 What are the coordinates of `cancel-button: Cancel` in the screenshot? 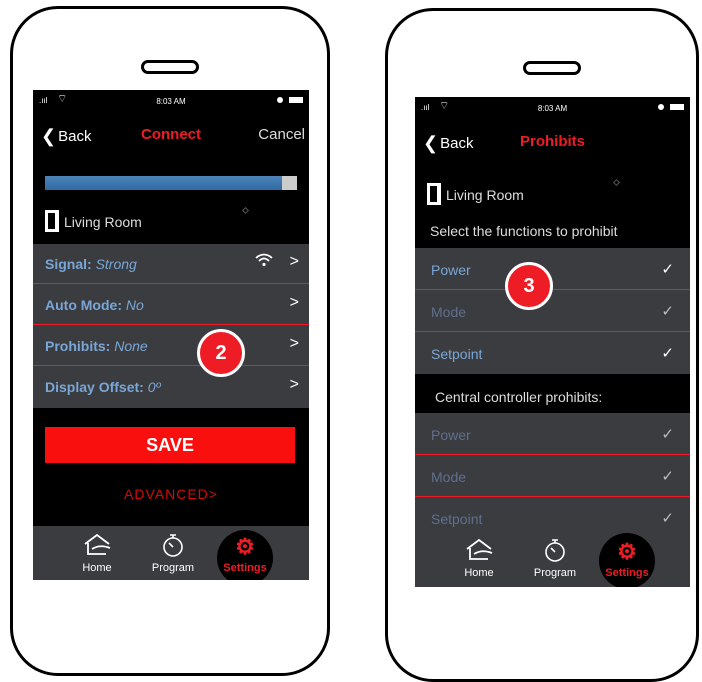 It's located at (281, 134).